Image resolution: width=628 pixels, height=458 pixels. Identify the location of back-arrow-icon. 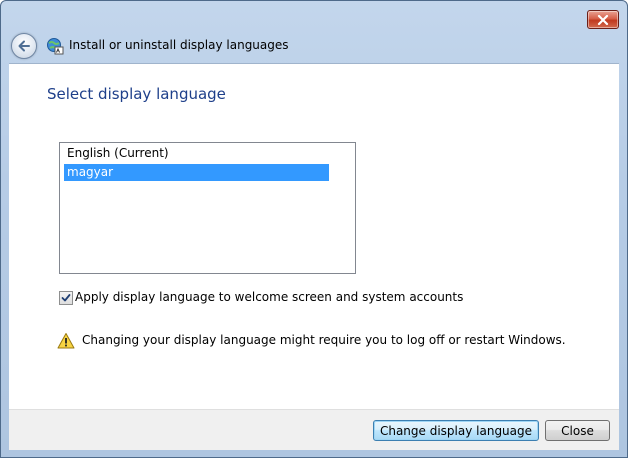
(24, 46).